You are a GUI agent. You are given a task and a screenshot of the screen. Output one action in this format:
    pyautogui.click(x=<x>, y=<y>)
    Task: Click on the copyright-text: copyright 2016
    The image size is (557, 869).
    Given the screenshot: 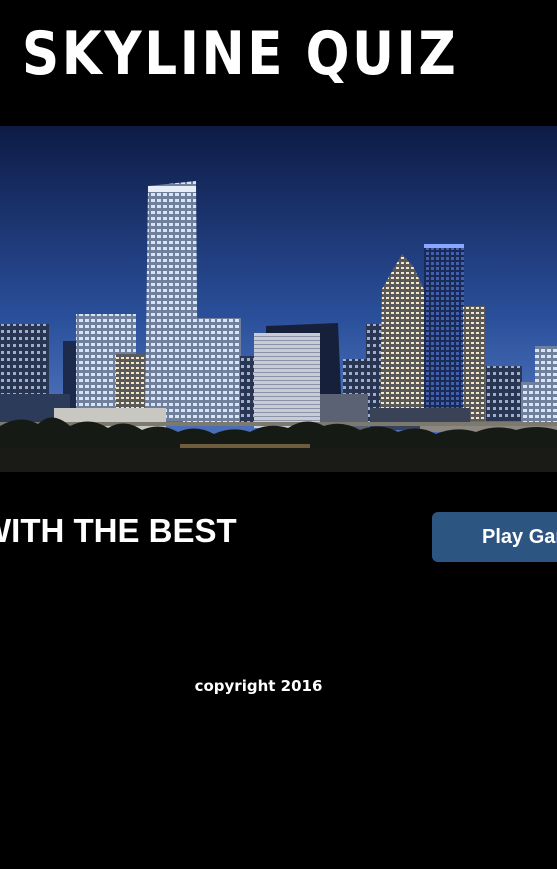 What is the action you would take?
    pyautogui.click(x=258, y=686)
    